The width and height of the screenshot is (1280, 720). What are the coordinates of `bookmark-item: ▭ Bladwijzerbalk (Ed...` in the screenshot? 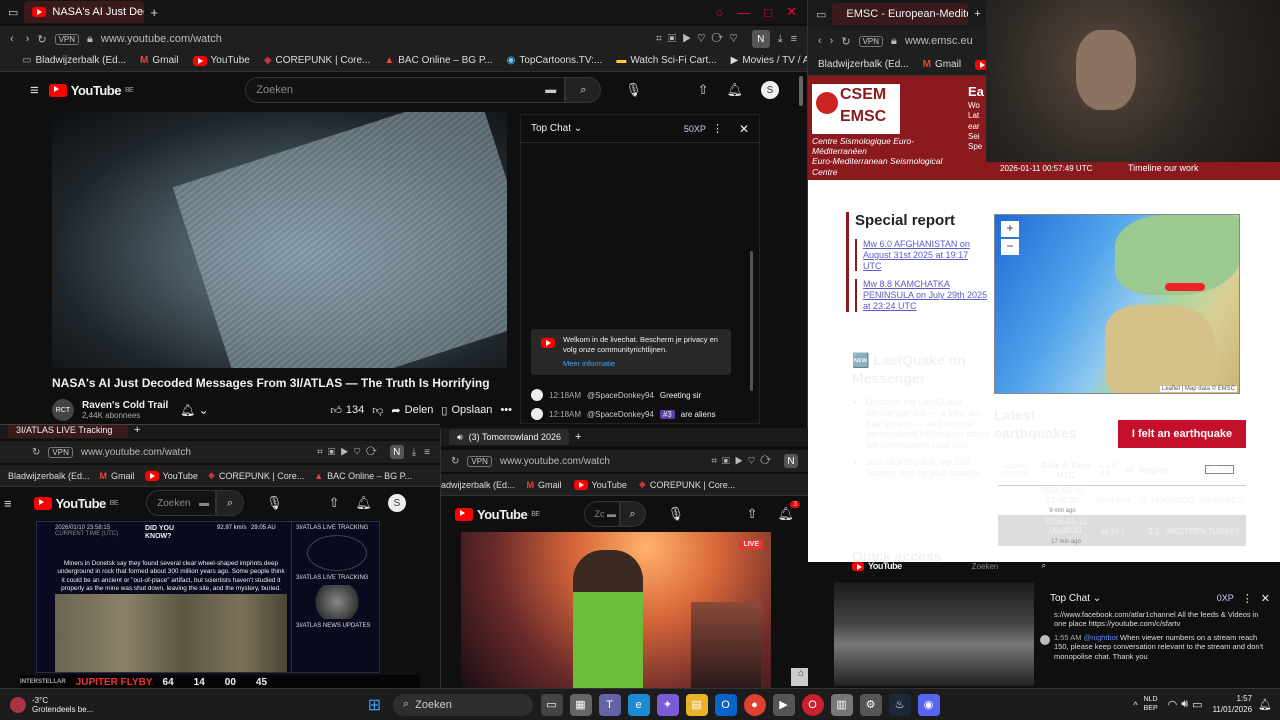 It's located at (74, 60).